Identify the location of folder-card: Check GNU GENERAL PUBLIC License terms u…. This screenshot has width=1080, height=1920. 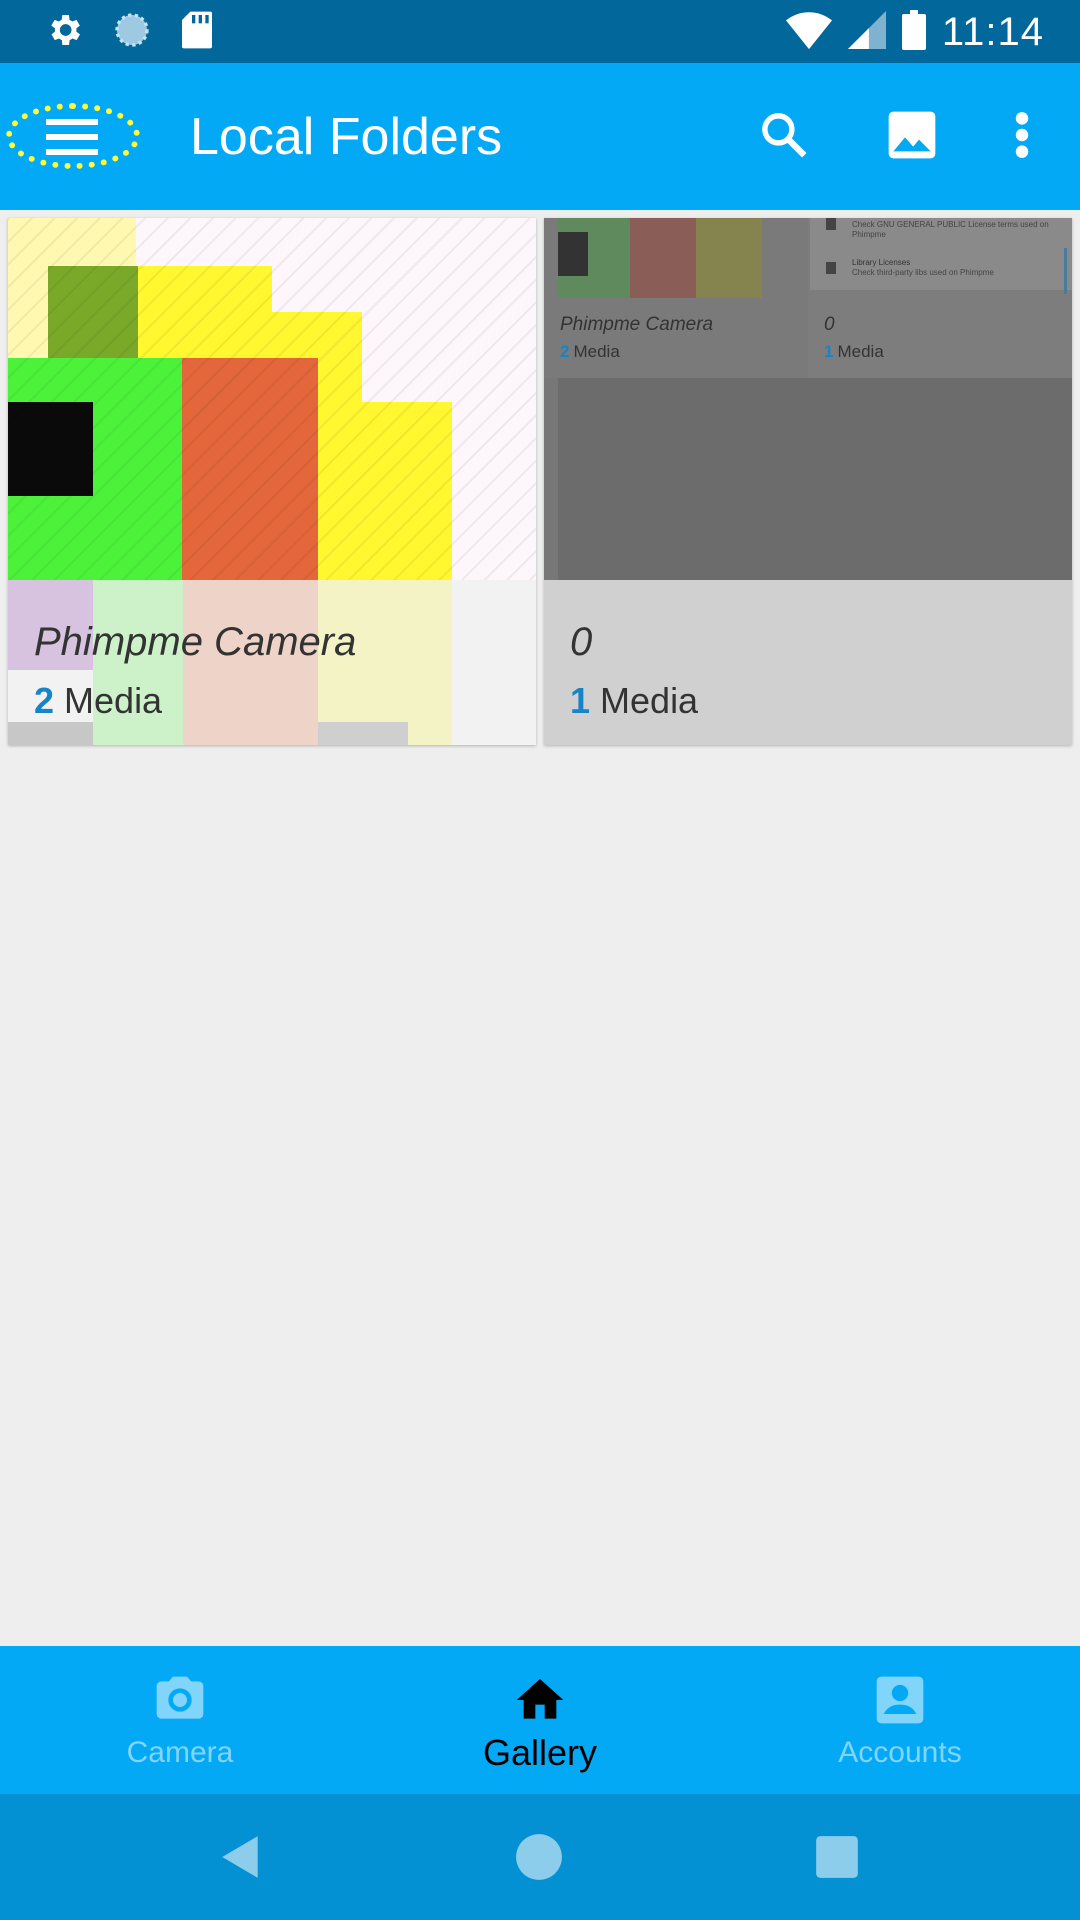
(808, 481).